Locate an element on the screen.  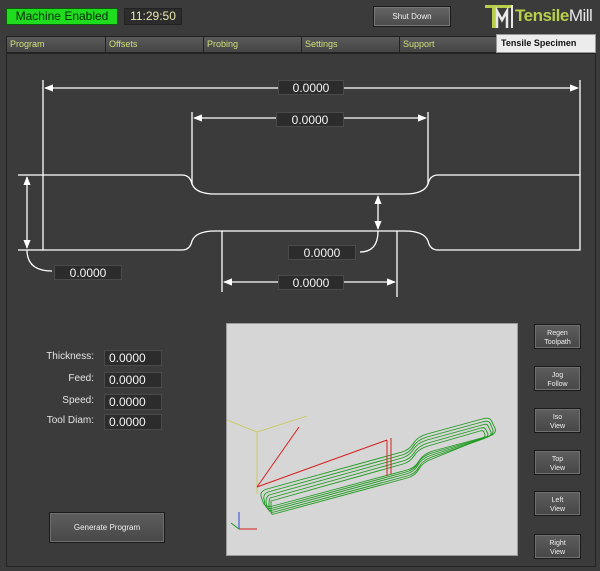
tab-support: Support is located at coordinates (447, 44).